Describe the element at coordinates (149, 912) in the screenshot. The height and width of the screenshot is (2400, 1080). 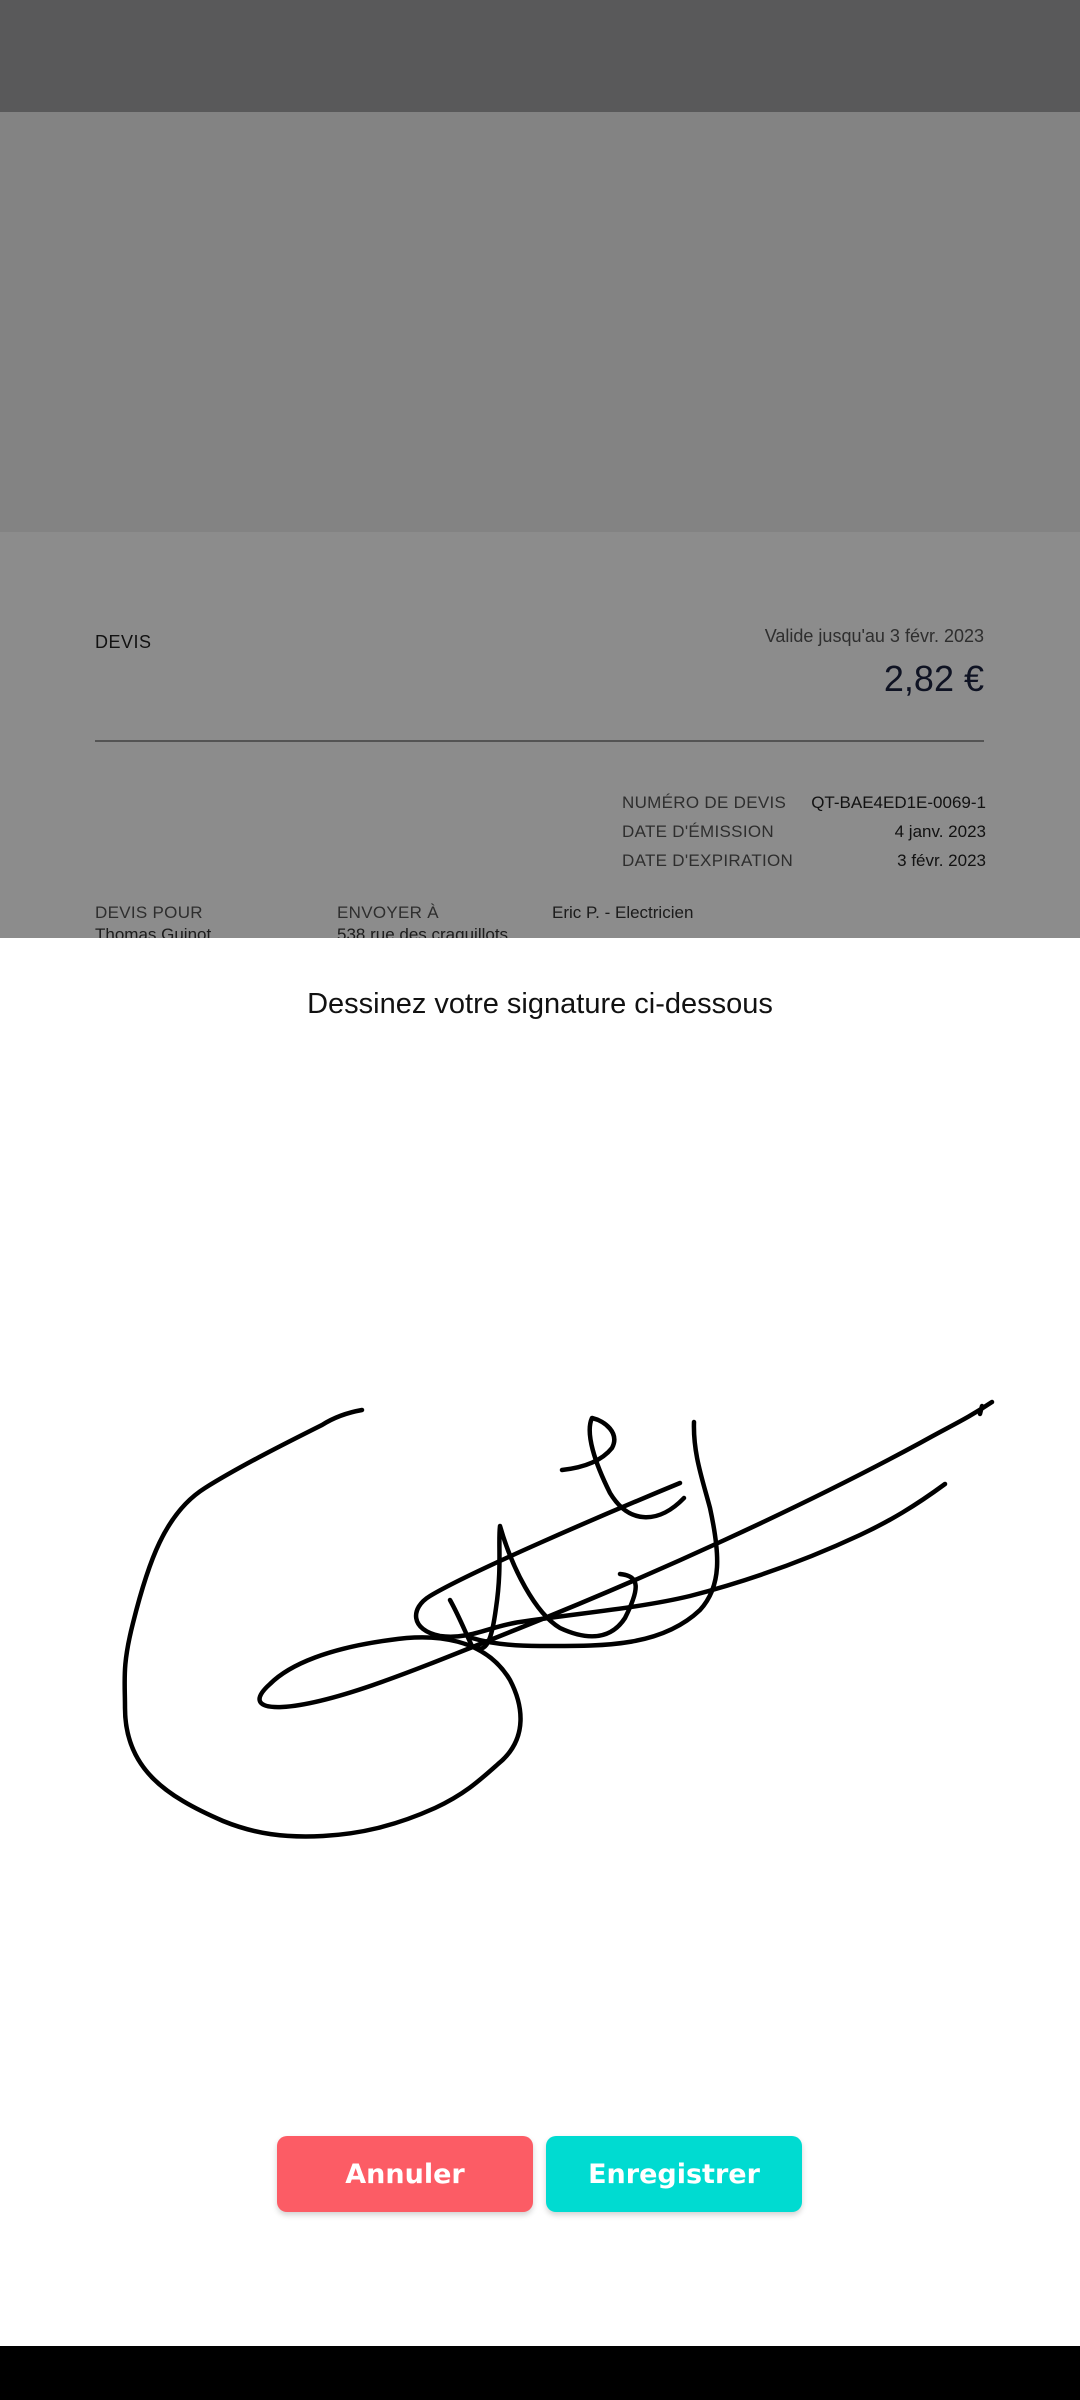
I see `quote-for-label: DEVIS POUR` at that location.